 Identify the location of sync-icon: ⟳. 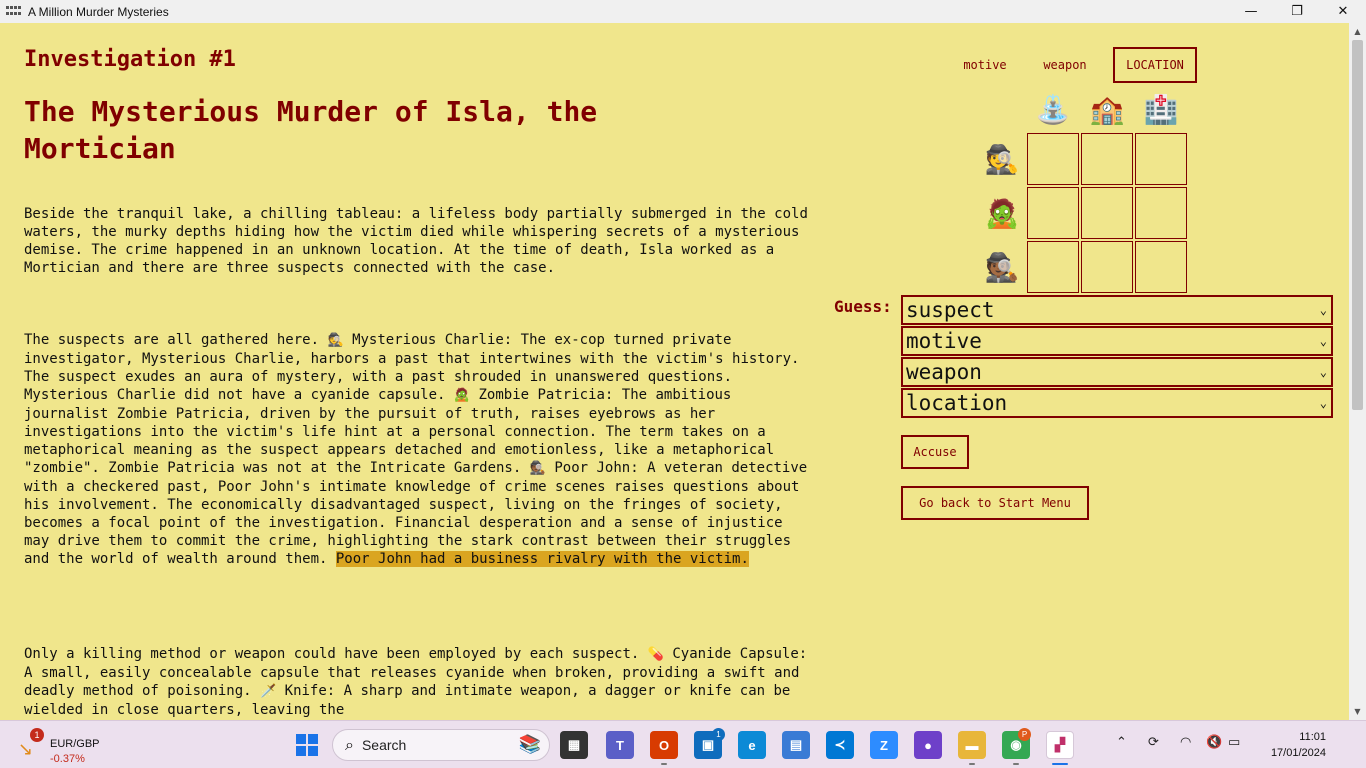
(1153, 742).